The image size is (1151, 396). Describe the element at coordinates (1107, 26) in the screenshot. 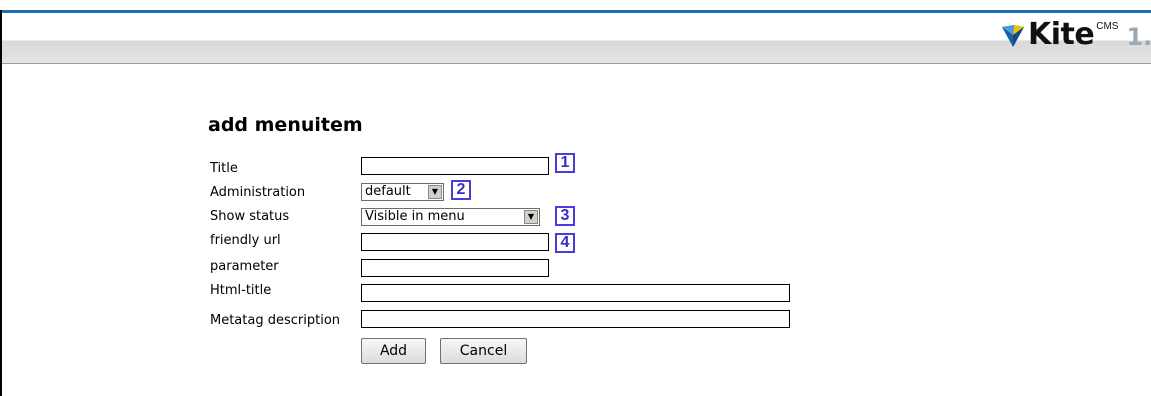

I see `brand-superscript: CMS` at that location.